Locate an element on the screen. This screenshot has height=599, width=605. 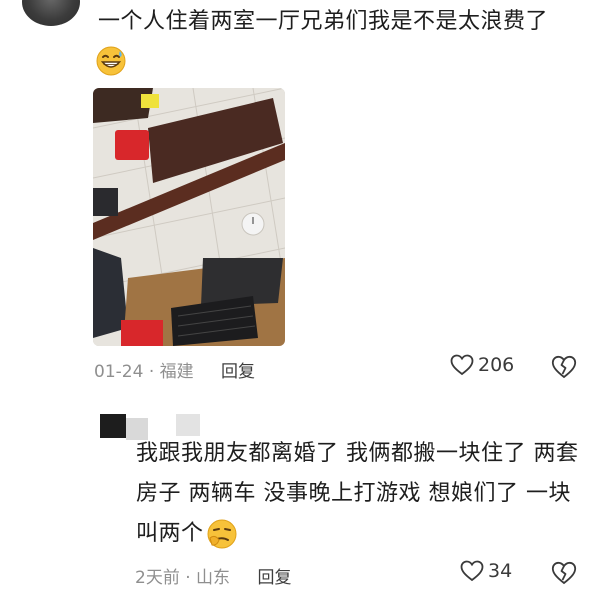
user-avatar is located at coordinates (51, 13).